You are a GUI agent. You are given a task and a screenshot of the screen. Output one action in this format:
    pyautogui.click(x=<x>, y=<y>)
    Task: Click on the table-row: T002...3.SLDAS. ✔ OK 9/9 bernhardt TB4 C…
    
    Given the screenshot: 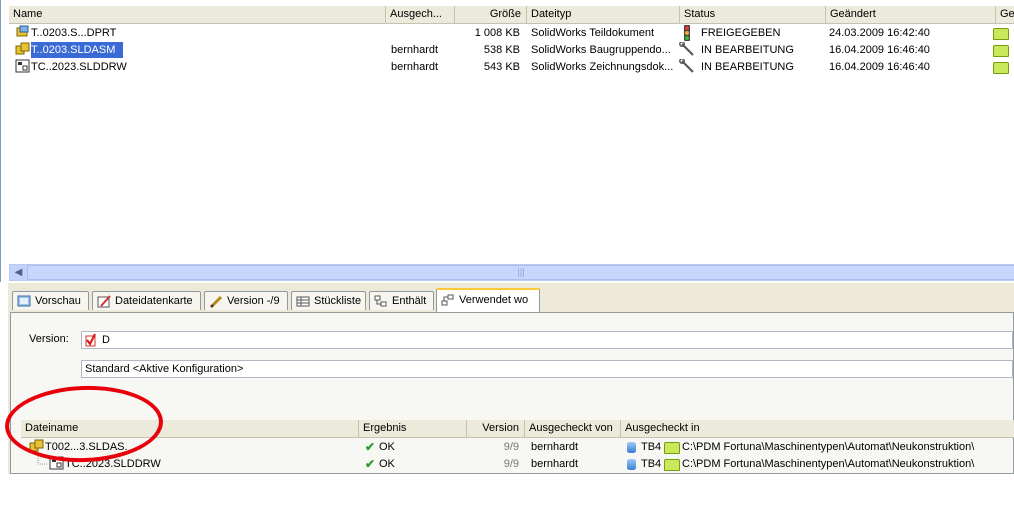 What is the action you would take?
    pyautogui.click(x=517, y=447)
    